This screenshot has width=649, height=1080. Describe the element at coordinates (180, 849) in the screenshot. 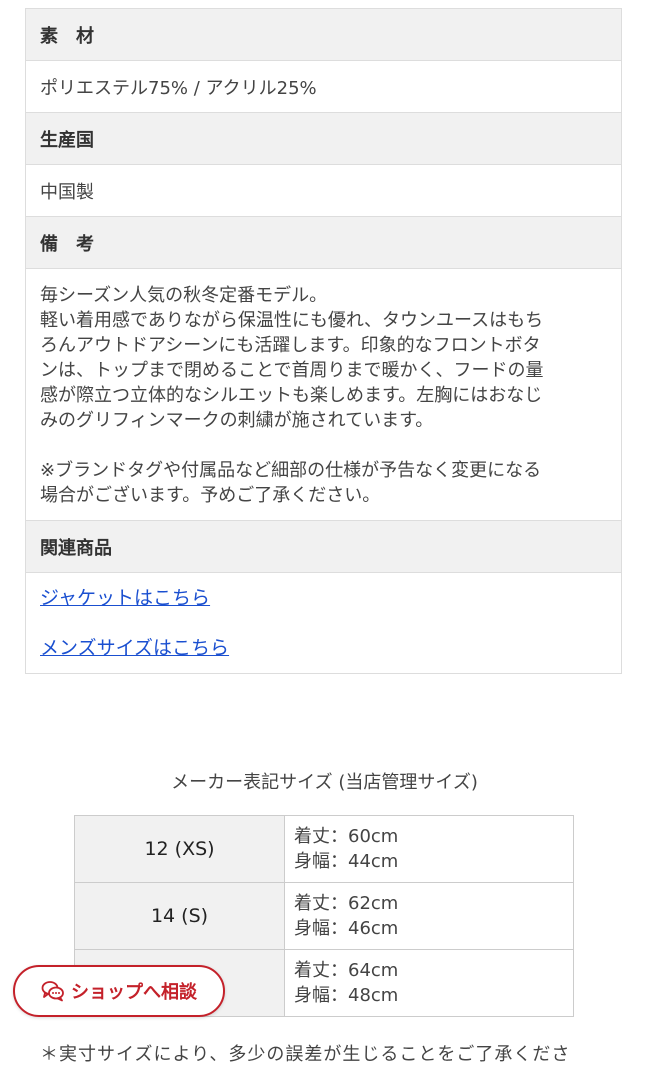

I see `size-label: 12 (XS)` at that location.